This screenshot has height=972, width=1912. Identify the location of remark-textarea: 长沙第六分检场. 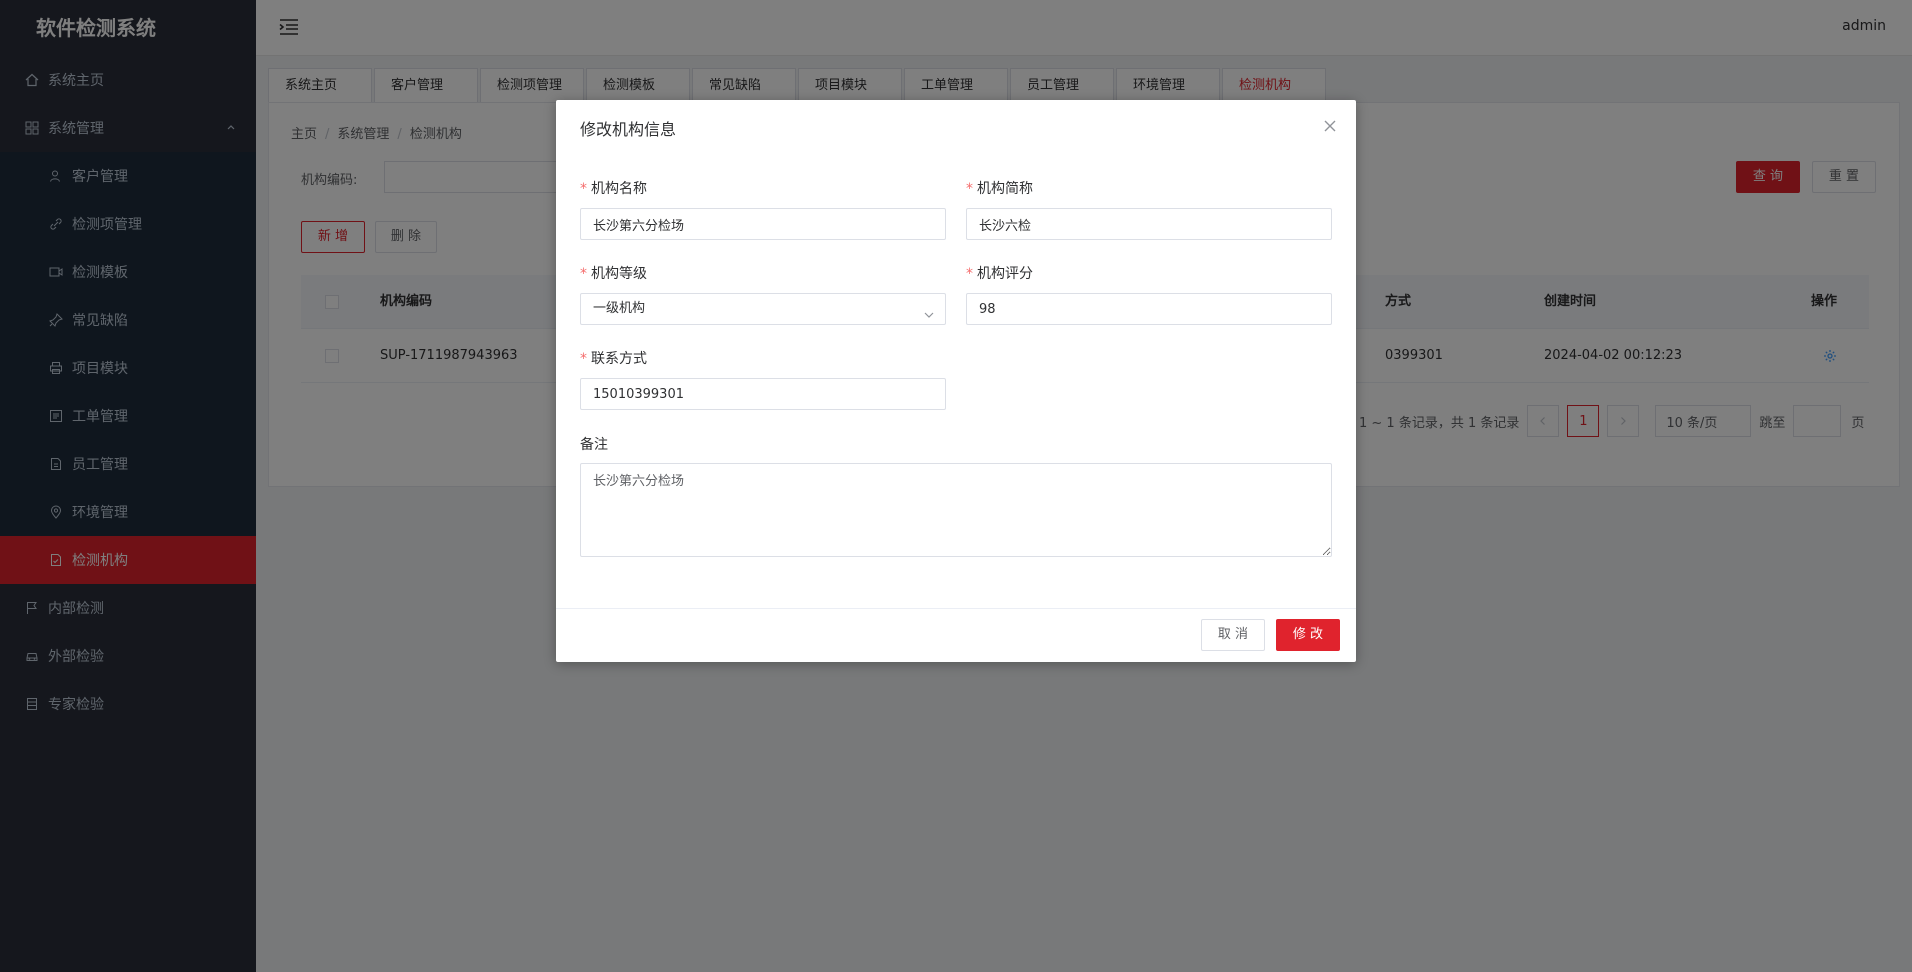
(956, 510).